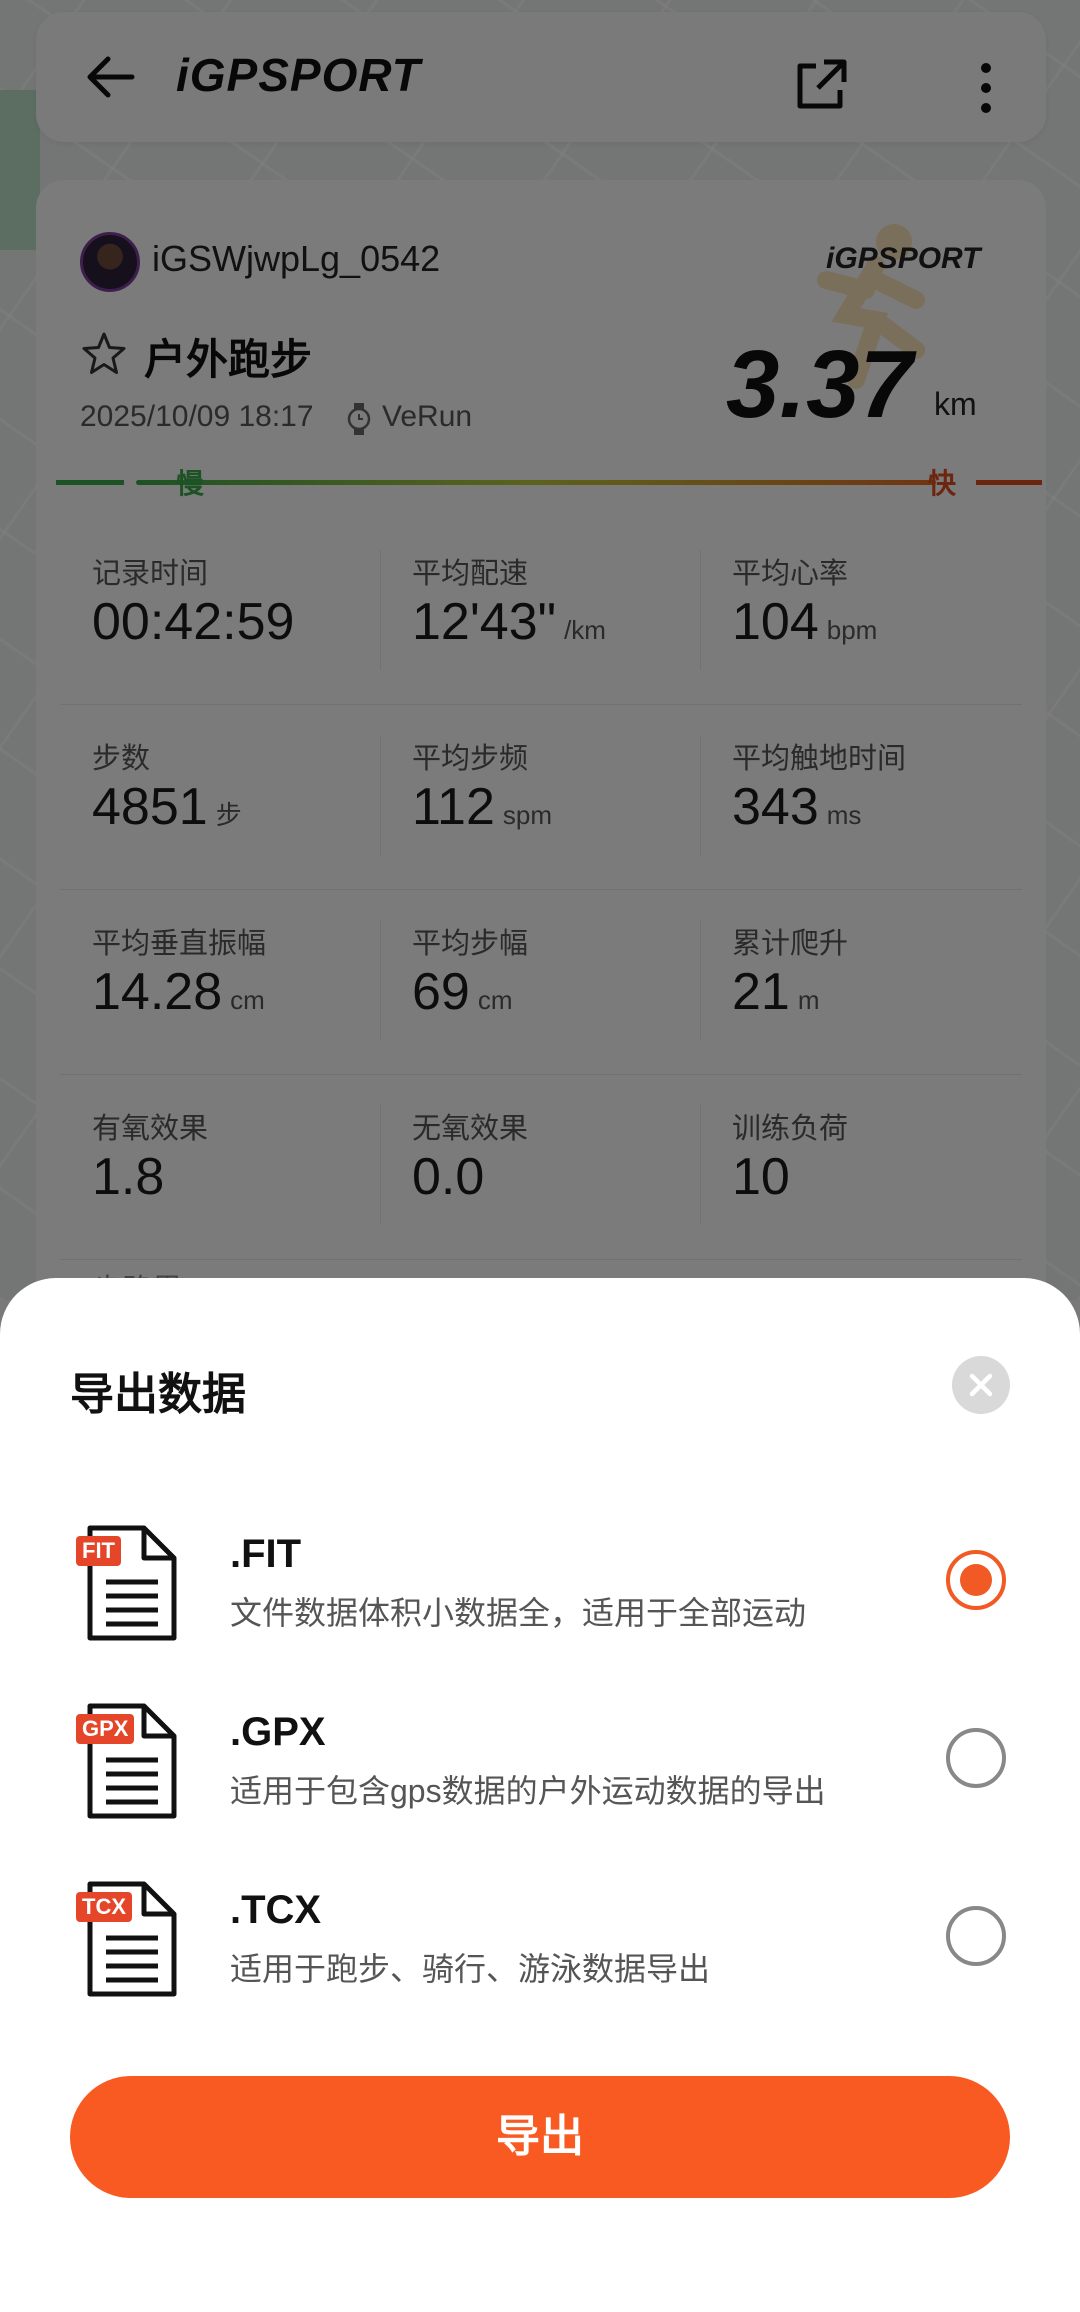 The width and height of the screenshot is (1080, 2312). Describe the element at coordinates (976, 1936) in the screenshot. I see `radio-button-tcx` at that location.